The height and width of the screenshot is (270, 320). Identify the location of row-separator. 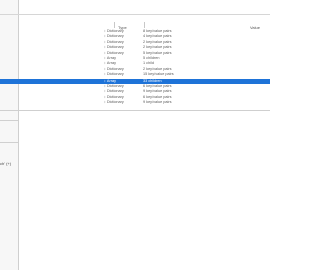
(135, 110).